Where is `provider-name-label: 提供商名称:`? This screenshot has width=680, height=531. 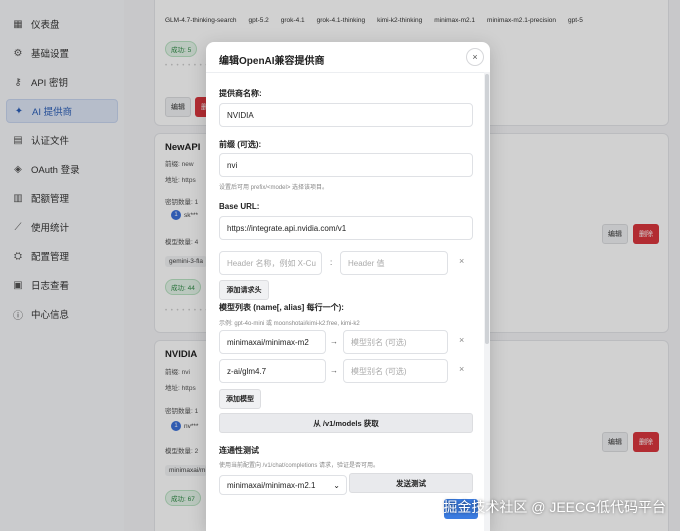 provider-name-label: 提供商名称: is located at coordinates (240, 93).